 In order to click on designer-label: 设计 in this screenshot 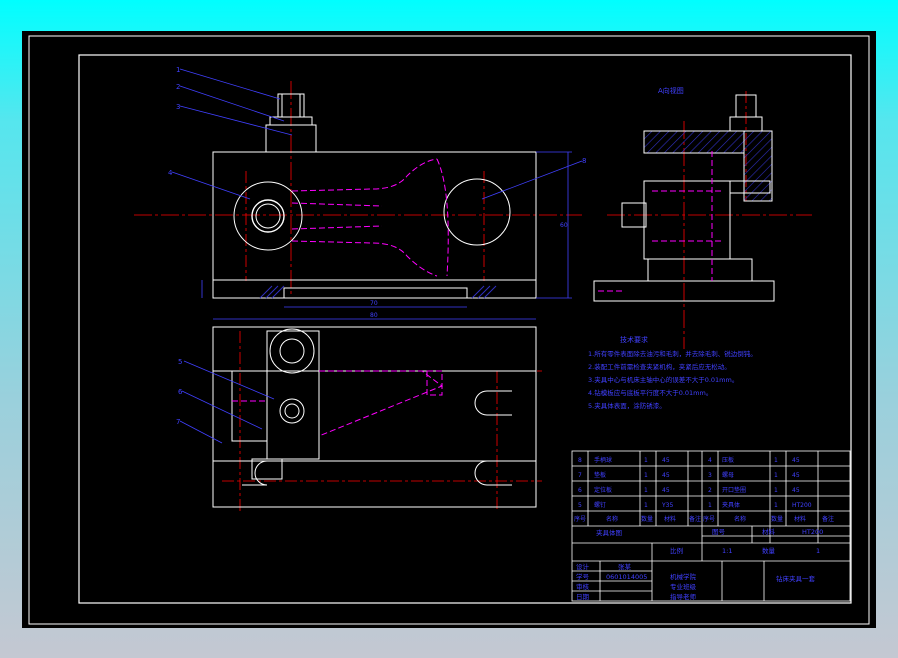, I will do `click(583, 566)`.